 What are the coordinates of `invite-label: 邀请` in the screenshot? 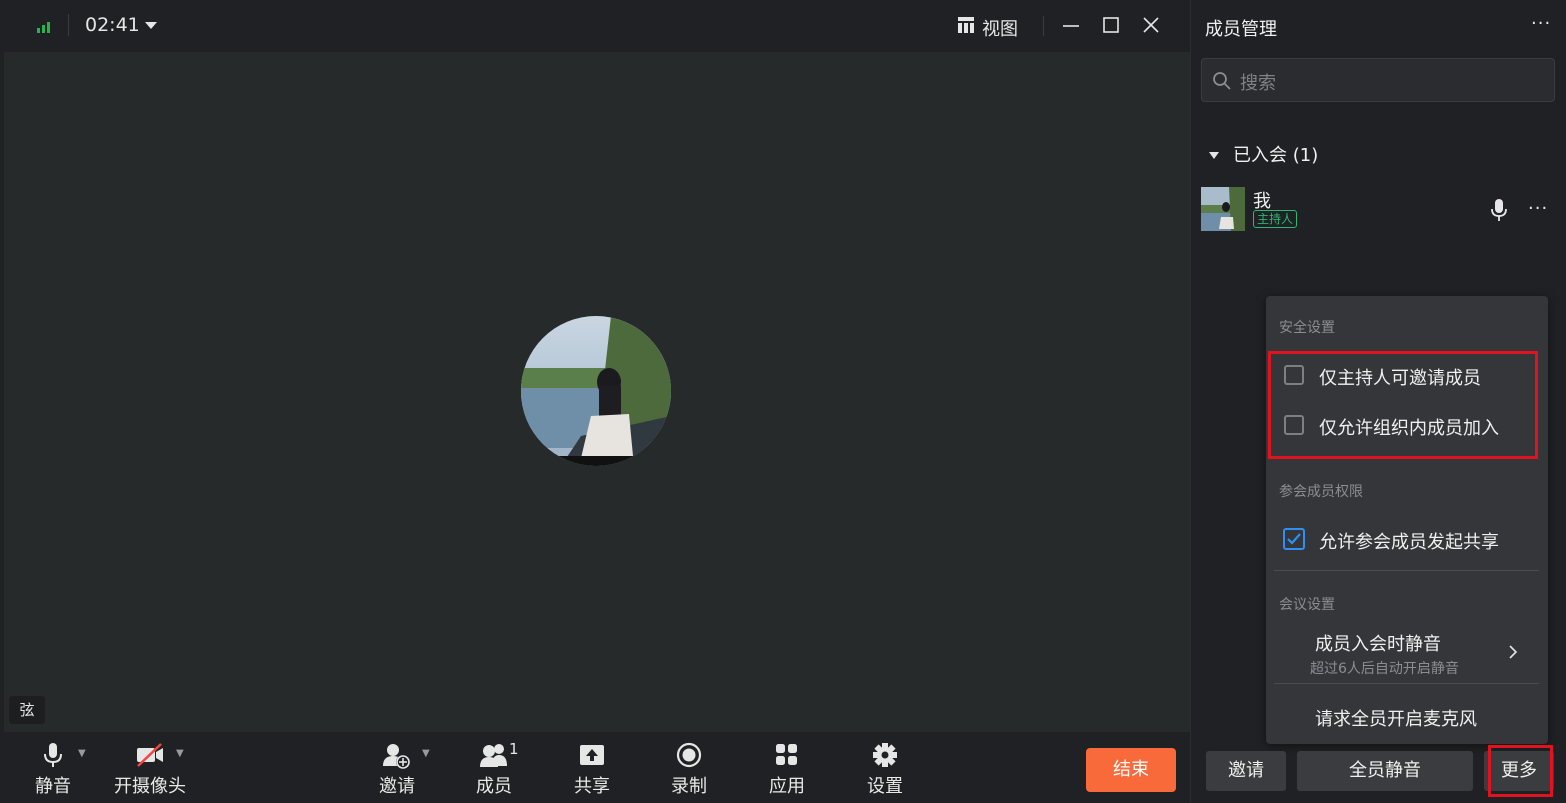 It's located at (397, 786).